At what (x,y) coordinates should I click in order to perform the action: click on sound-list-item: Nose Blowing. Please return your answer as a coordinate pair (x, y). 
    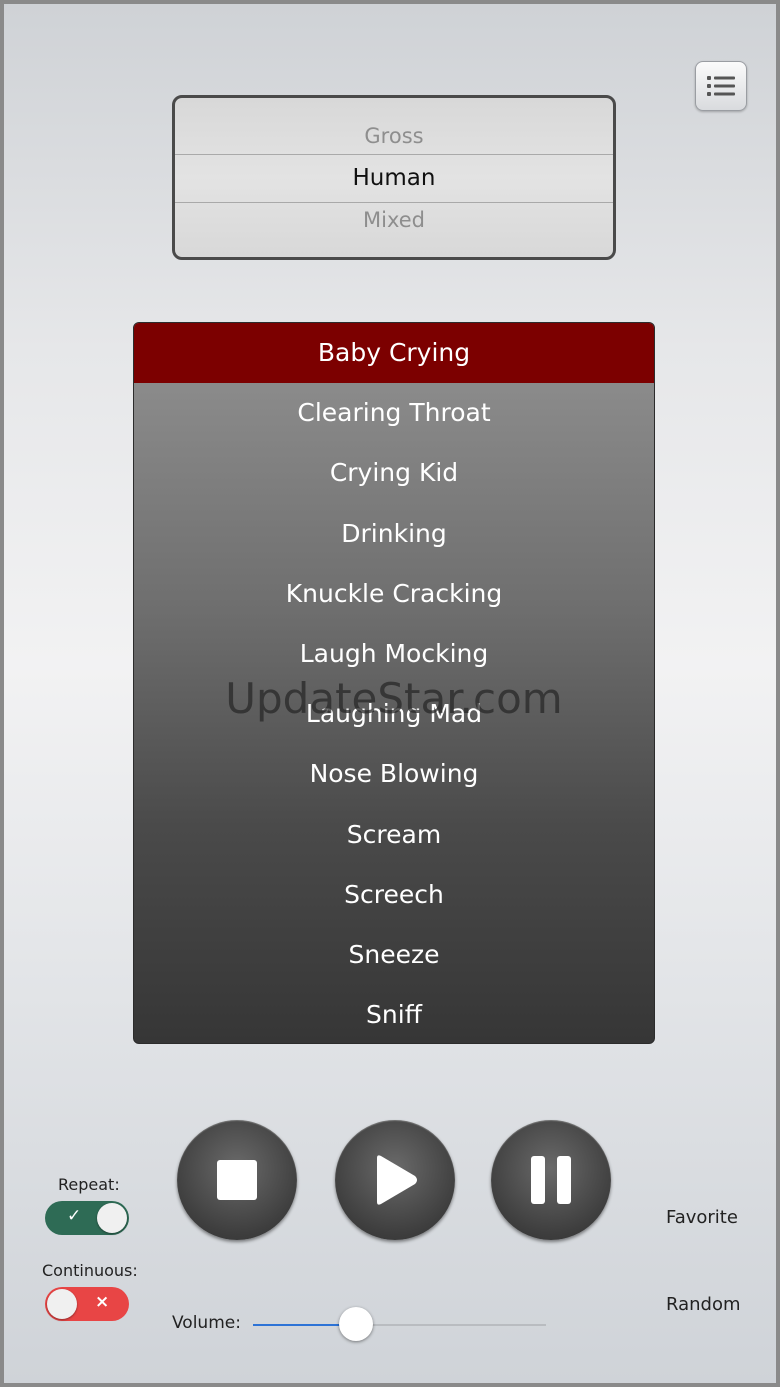
    Looking at the image, I should click on (394, 774).